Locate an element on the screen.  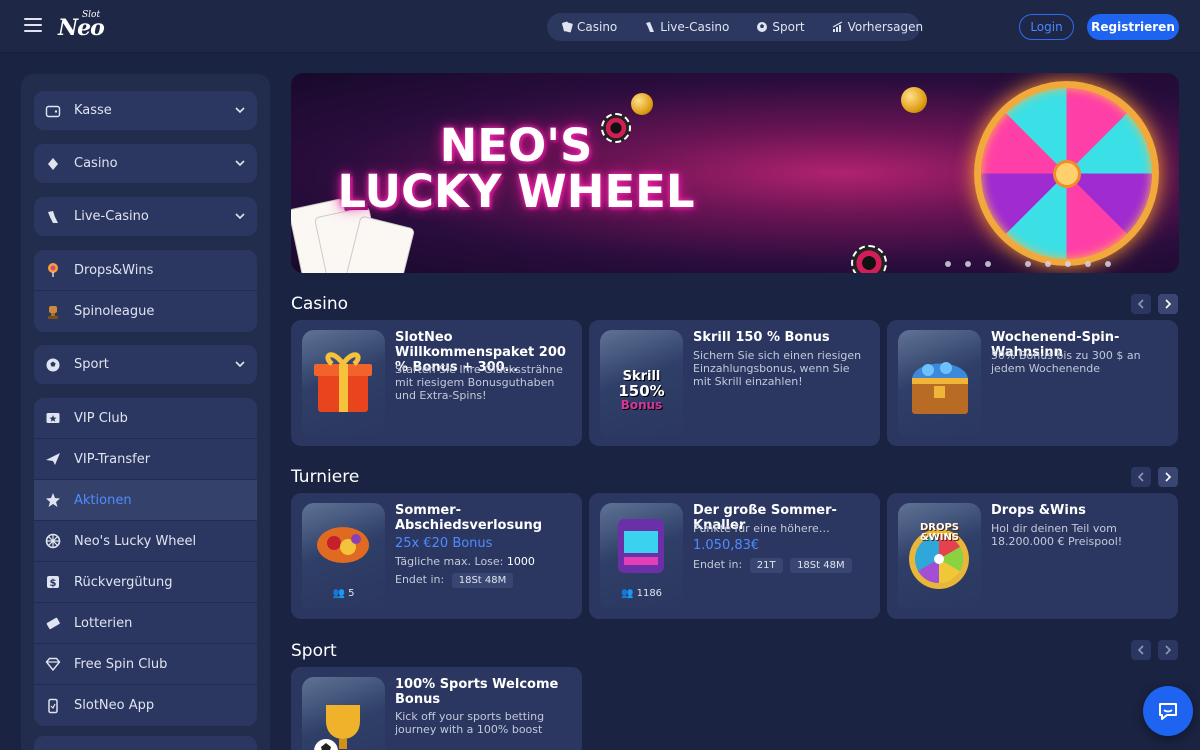
sidebar-group-promos: Drops&Wins Spinoleague is located at coordinates (145, 291).